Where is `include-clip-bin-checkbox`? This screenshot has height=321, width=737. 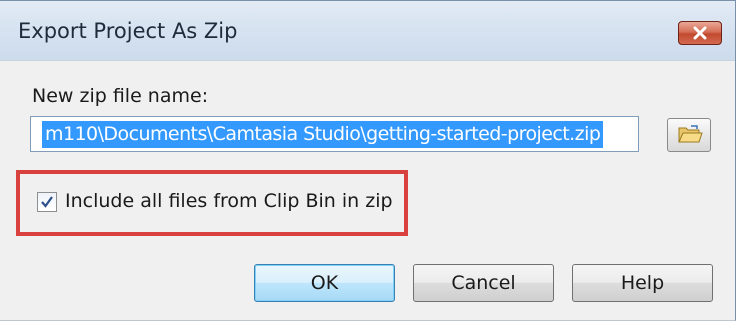 include-clip-bin-checkbox is located at coordinates (47, 202).